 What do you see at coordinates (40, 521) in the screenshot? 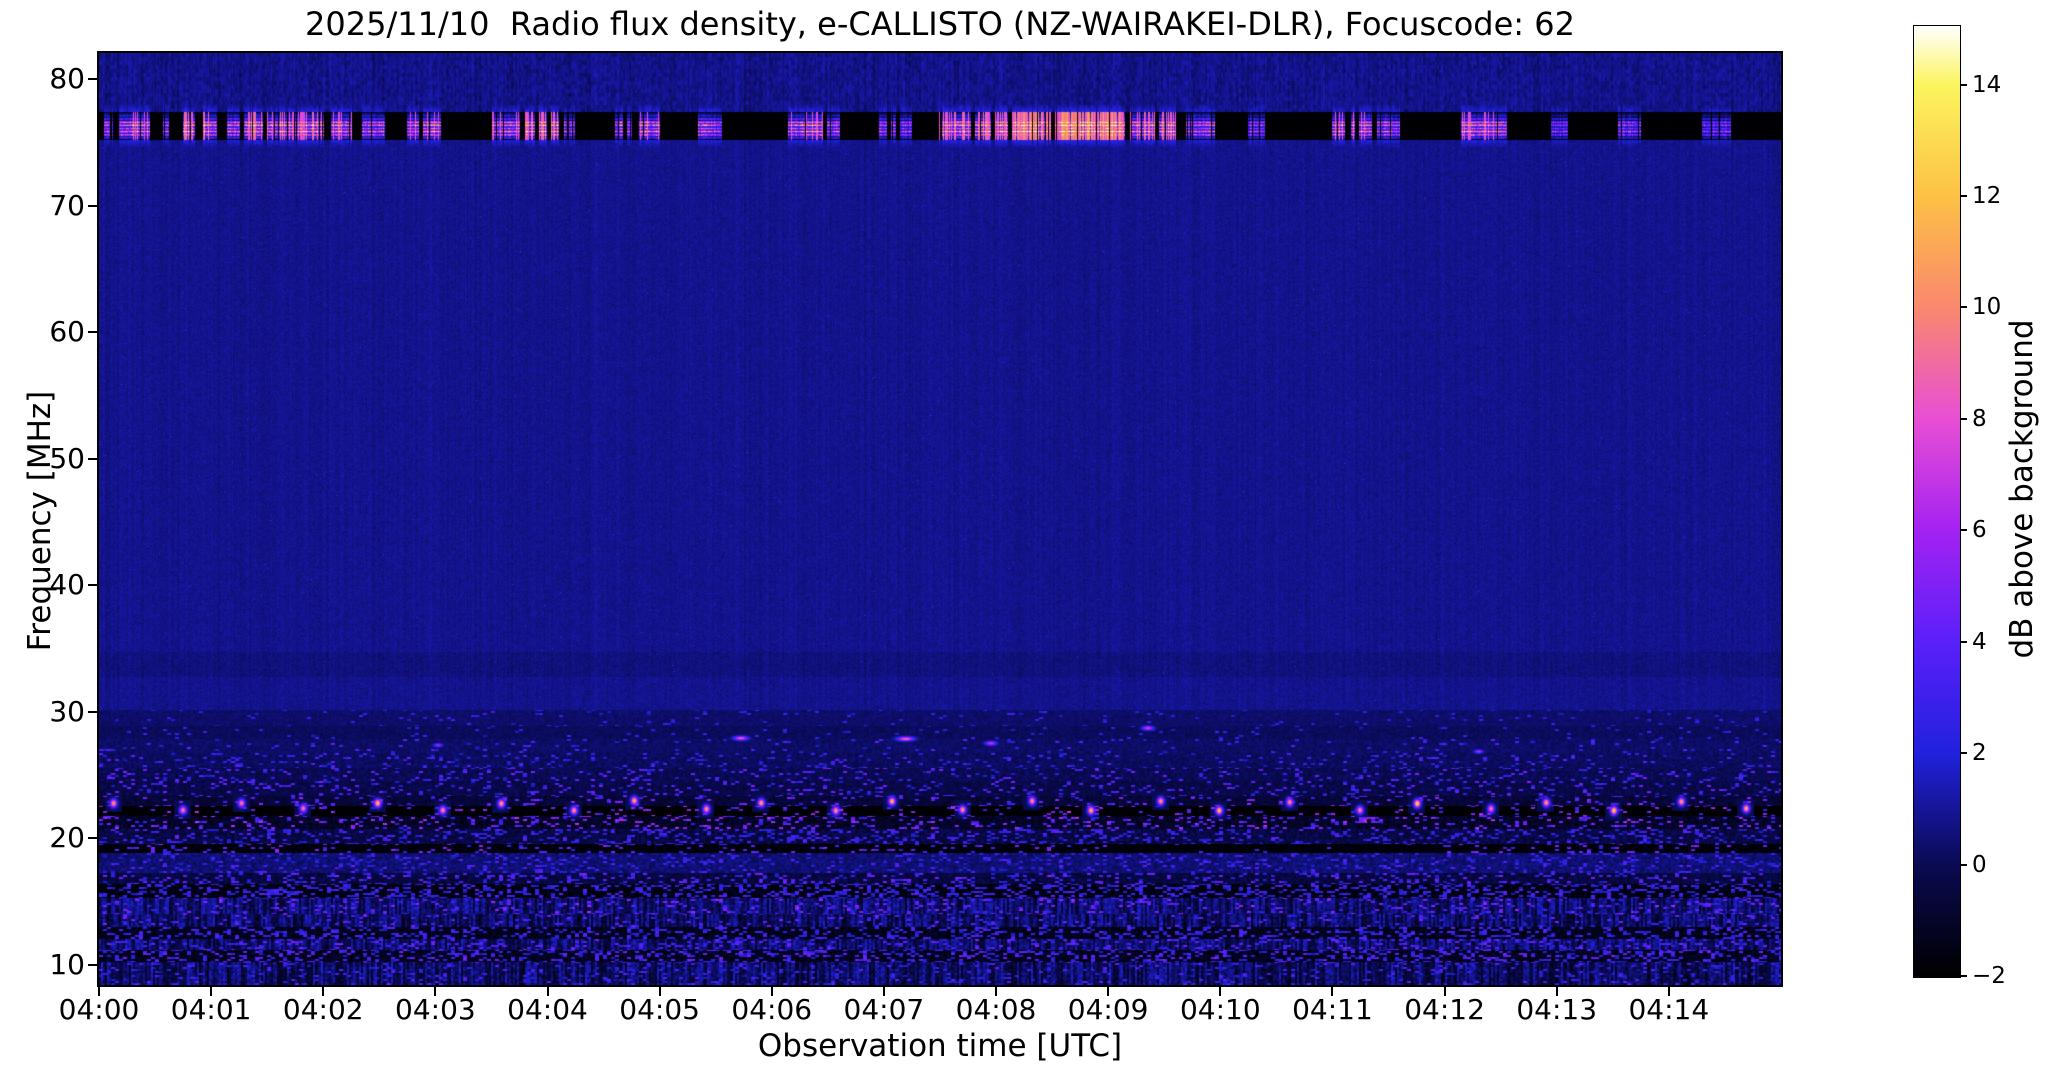
I see `y-axis-label: Frequency [MHz]` at bounding box center [40, 521].